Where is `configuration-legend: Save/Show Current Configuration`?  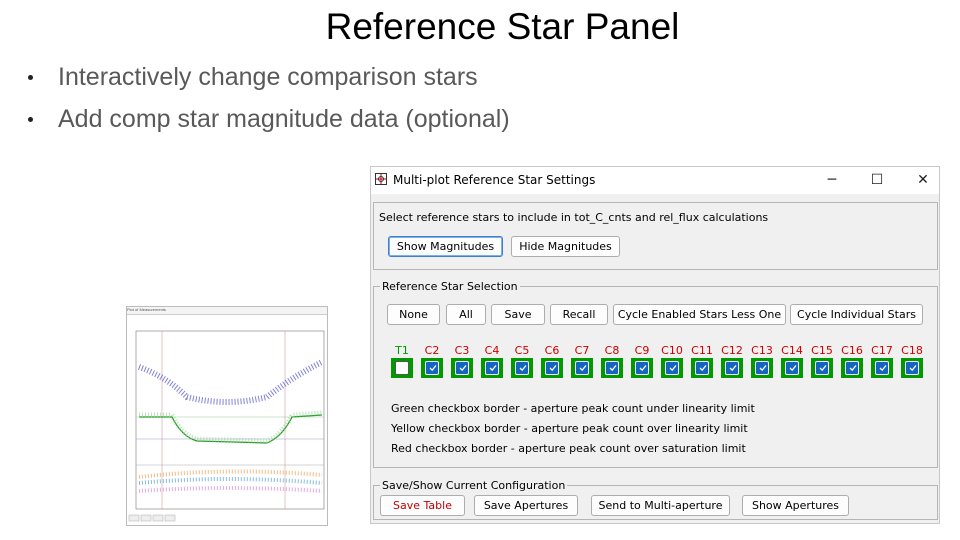
configuration-legend: Save/Show Current Configuration is located at coordinates (474, 485).